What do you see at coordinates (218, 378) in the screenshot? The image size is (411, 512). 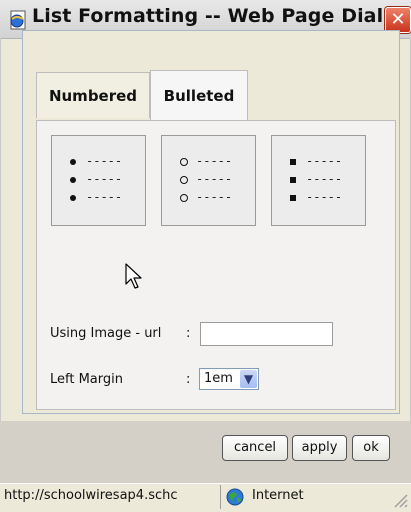 I see `left-margin-value: 1em` at bounding box center [218, 378].